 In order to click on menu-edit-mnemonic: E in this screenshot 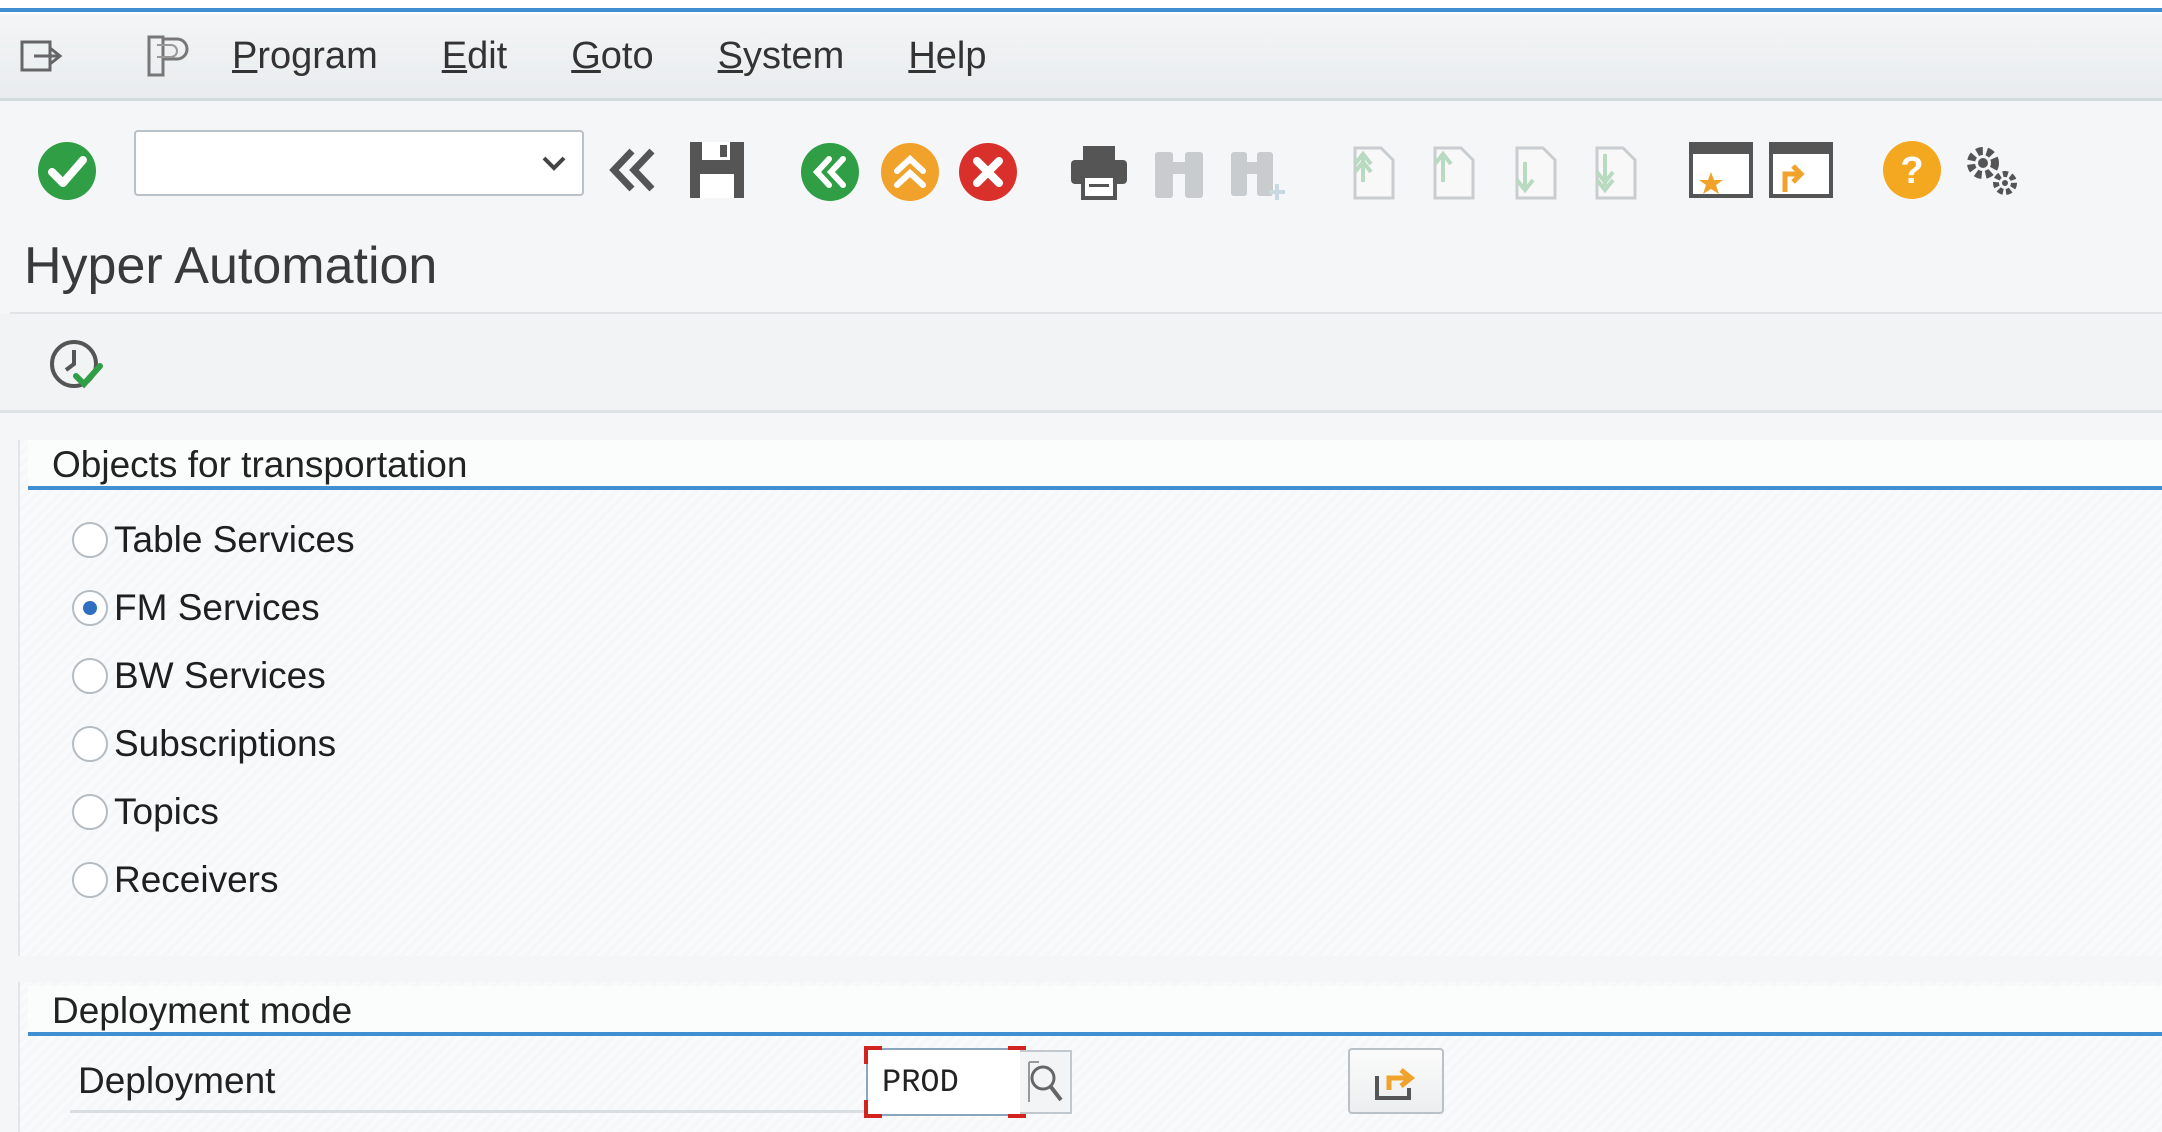, I will do `click(454, 55)`.